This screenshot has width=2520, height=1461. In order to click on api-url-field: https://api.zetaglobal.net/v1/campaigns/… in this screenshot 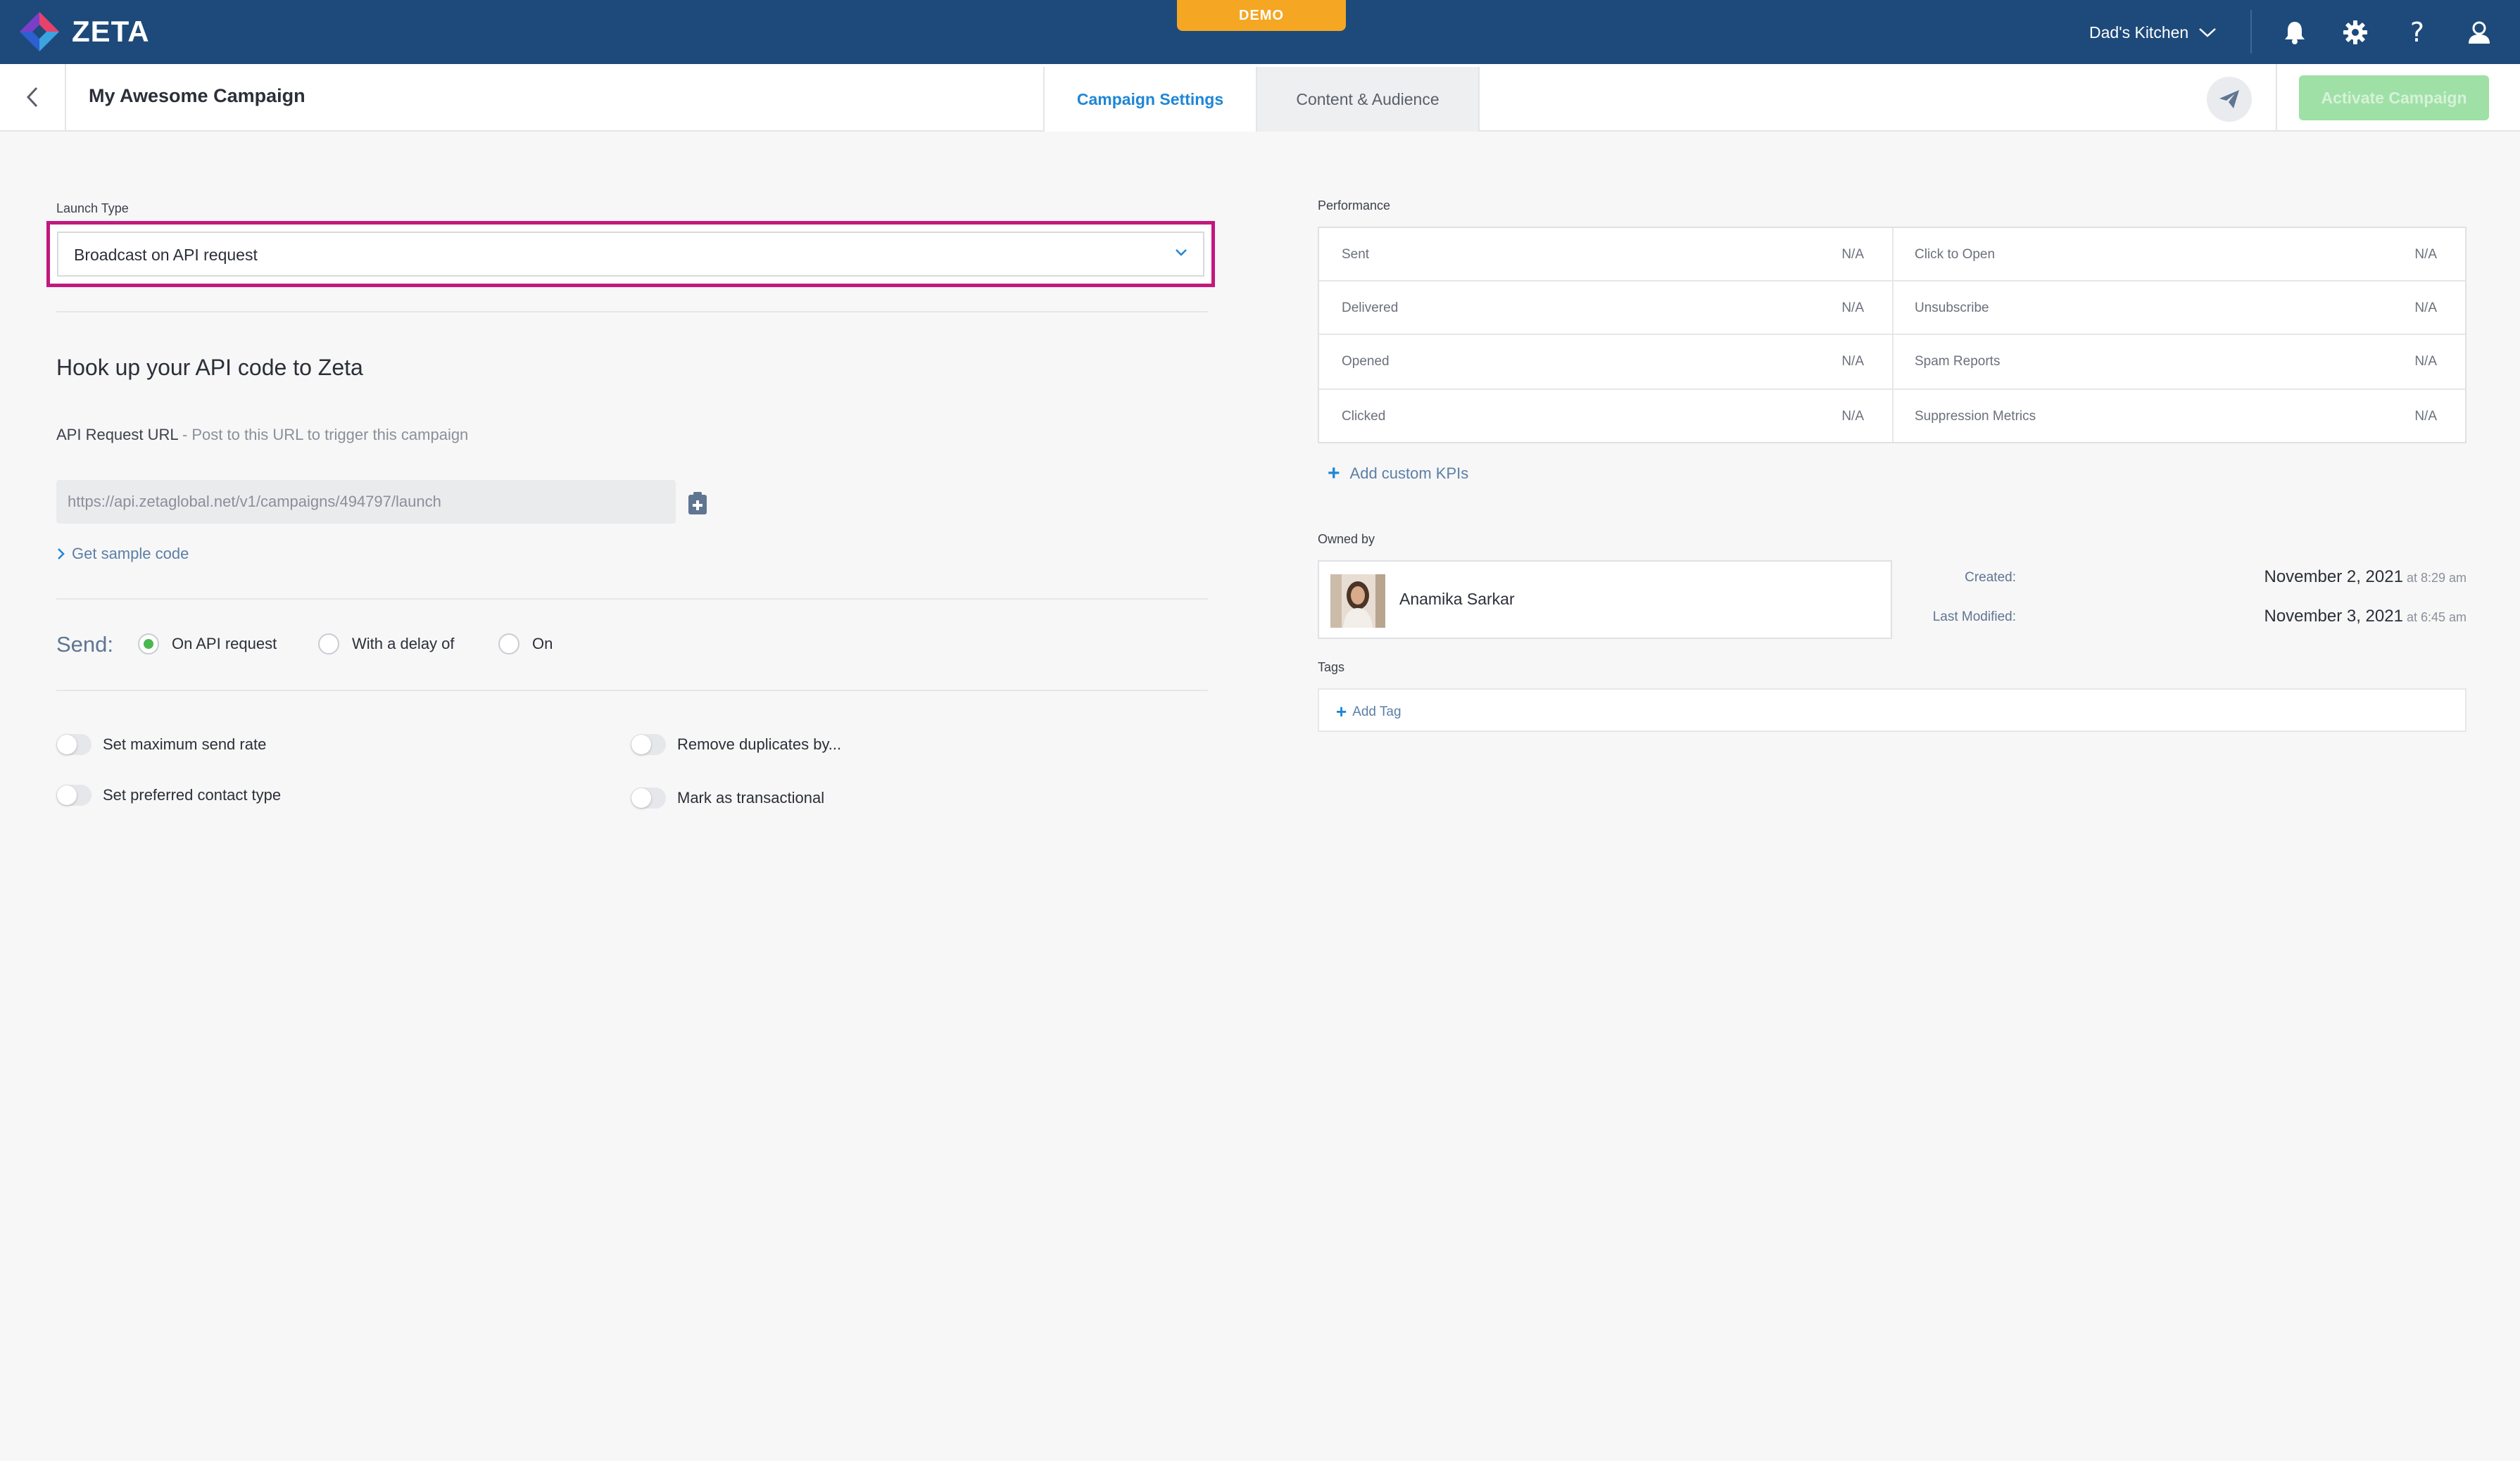, I will do `click(366, 502)`.